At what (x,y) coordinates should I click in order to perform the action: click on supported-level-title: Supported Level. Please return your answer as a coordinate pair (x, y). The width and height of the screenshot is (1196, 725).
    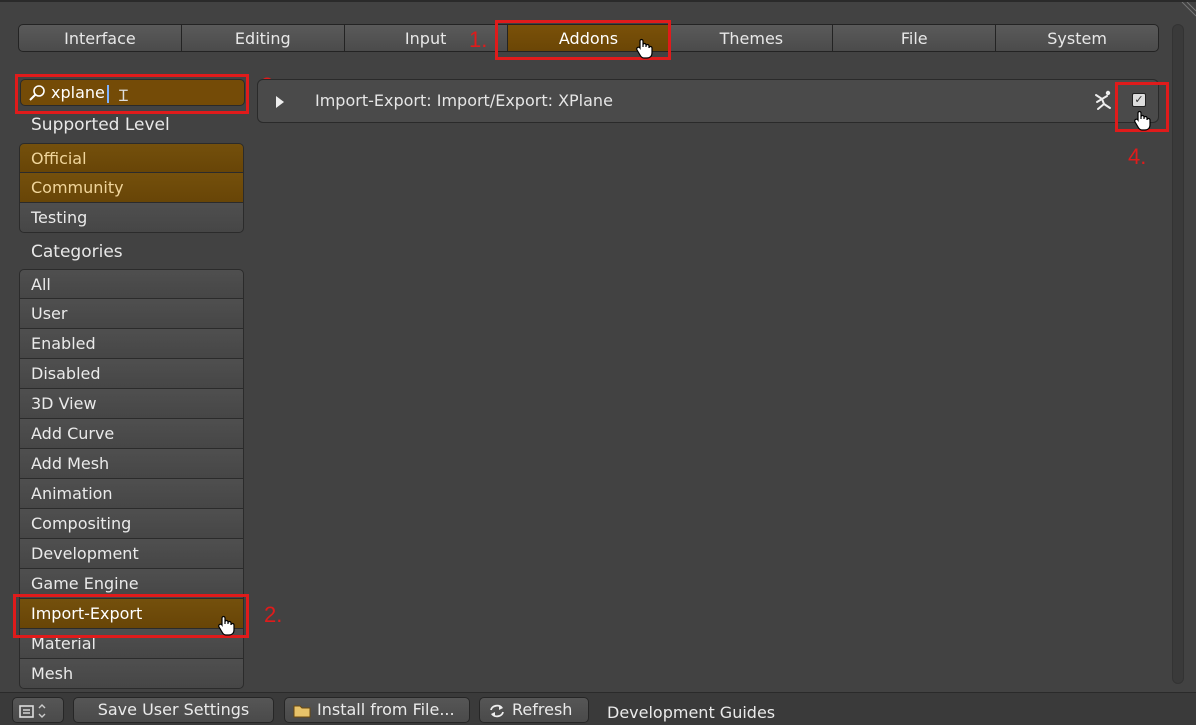
    Looking at the image, I should click on (100, 125).